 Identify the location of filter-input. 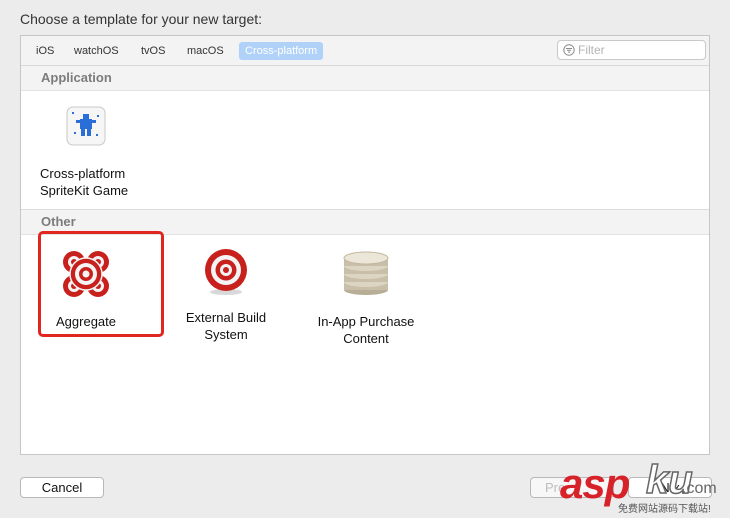
(638, 50).